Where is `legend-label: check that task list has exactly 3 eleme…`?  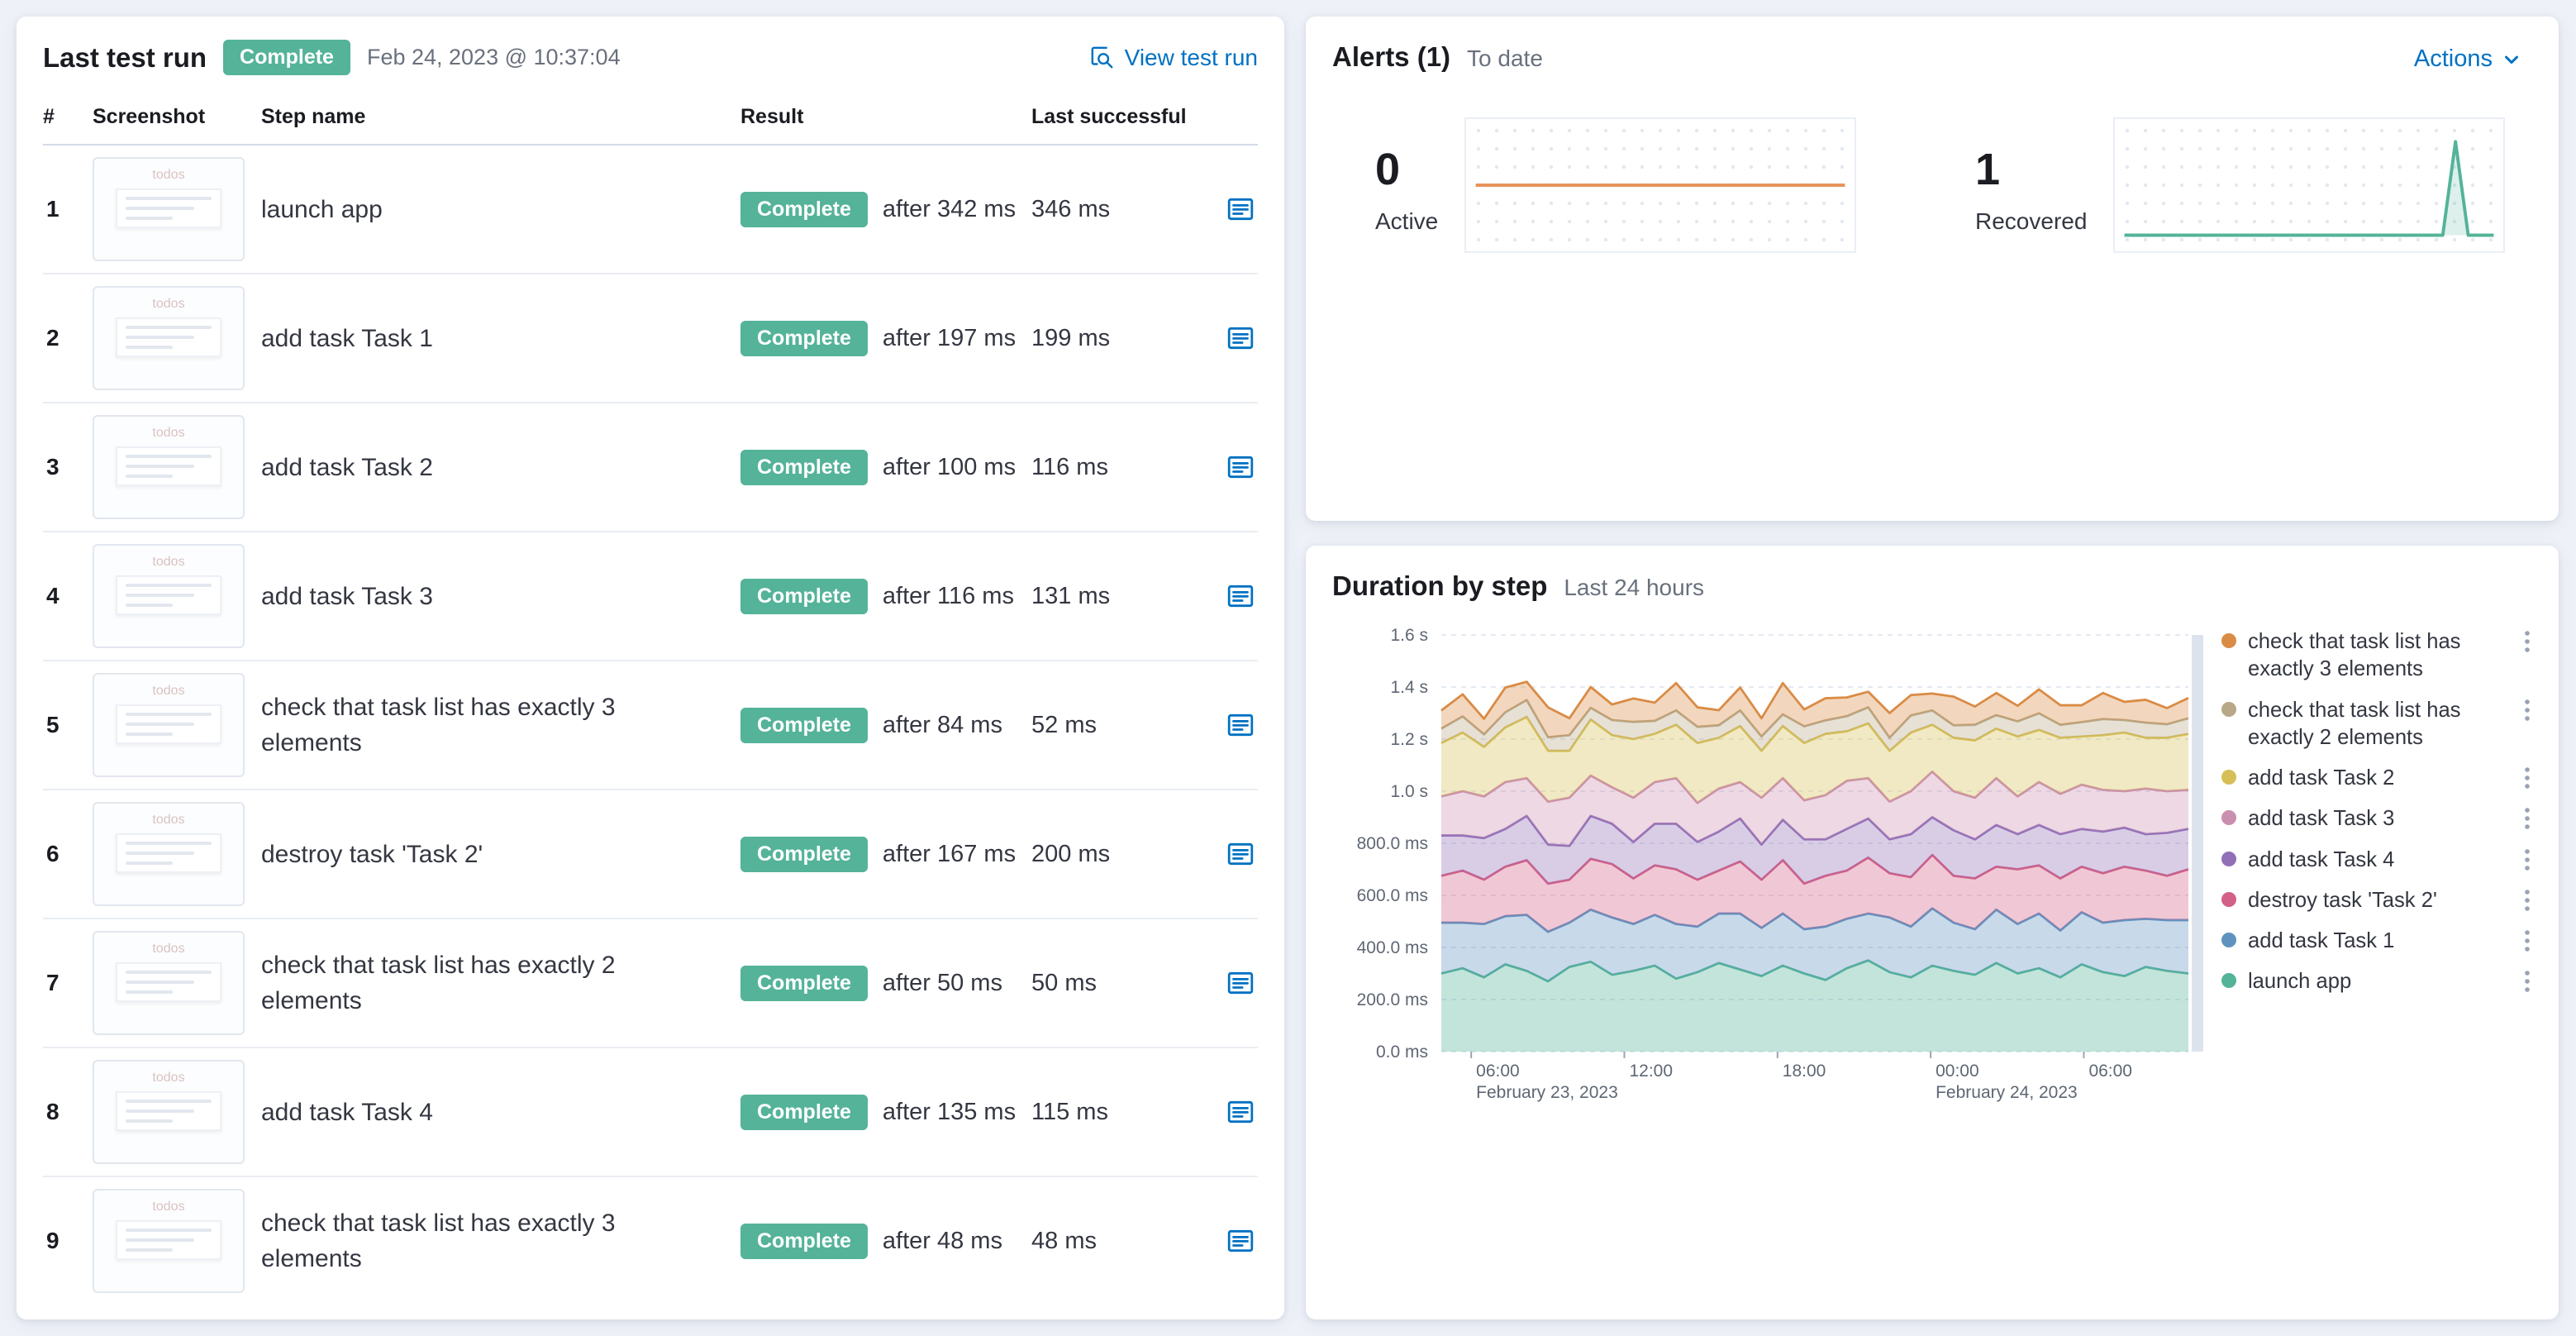
legend-label: check that task list has exactly 3 eleme… is located at coordinates (2355, 655).